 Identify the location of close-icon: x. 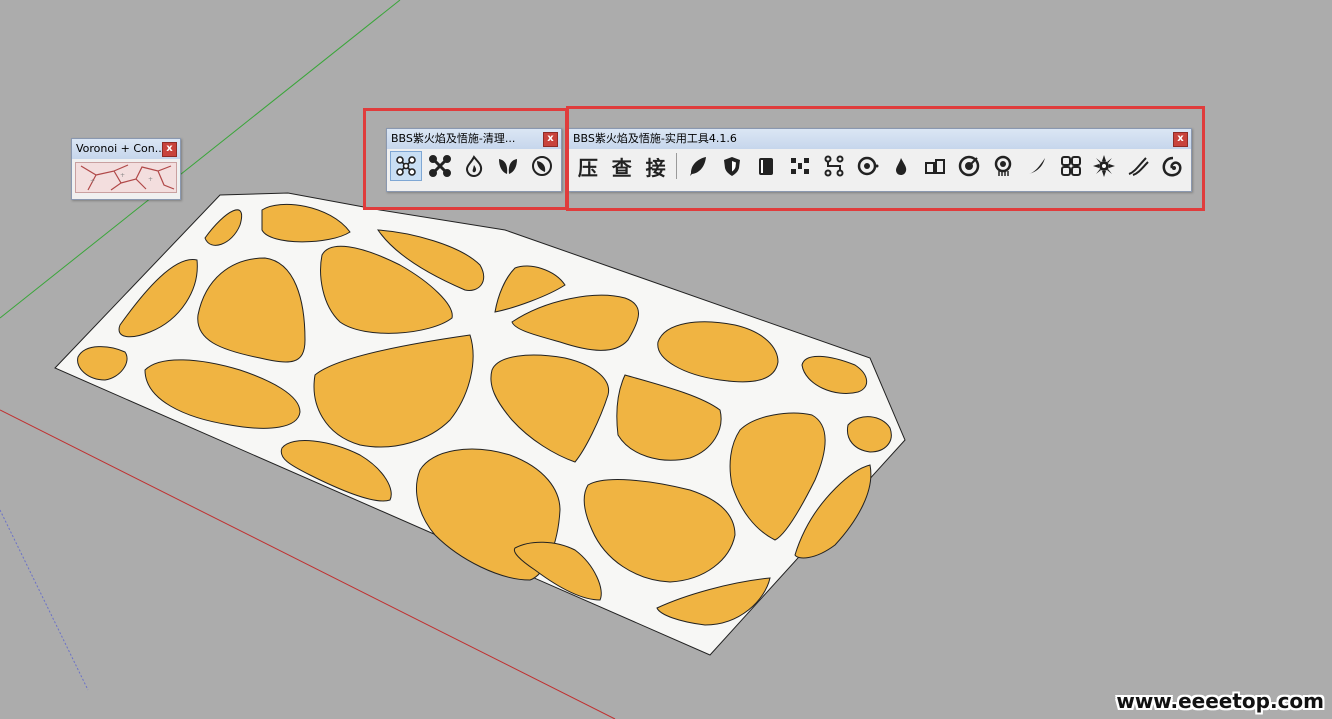
(169, 149).